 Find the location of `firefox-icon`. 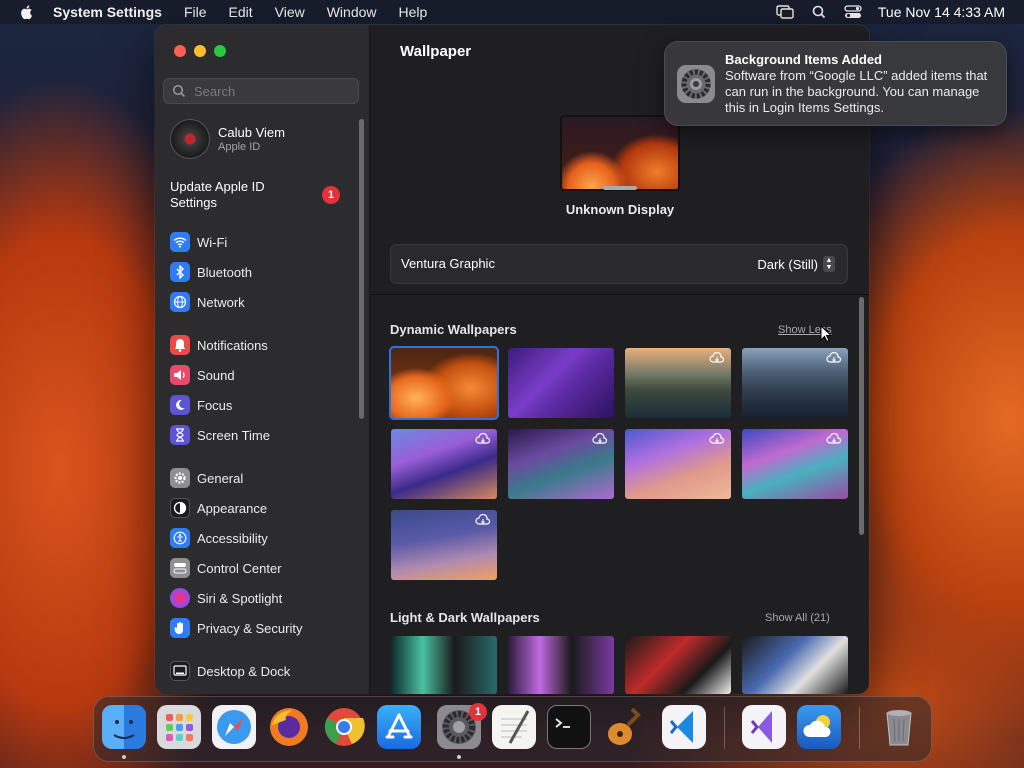

firefox-icon is located at coordinates (289, 727).